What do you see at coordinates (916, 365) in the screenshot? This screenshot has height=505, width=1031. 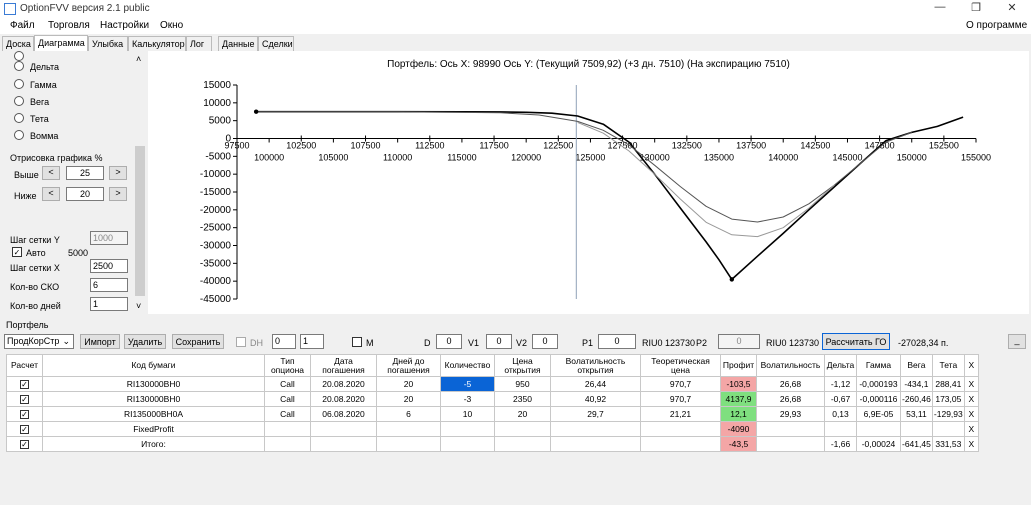 I see `column-header: Вега` at bounding box center [916, 365].